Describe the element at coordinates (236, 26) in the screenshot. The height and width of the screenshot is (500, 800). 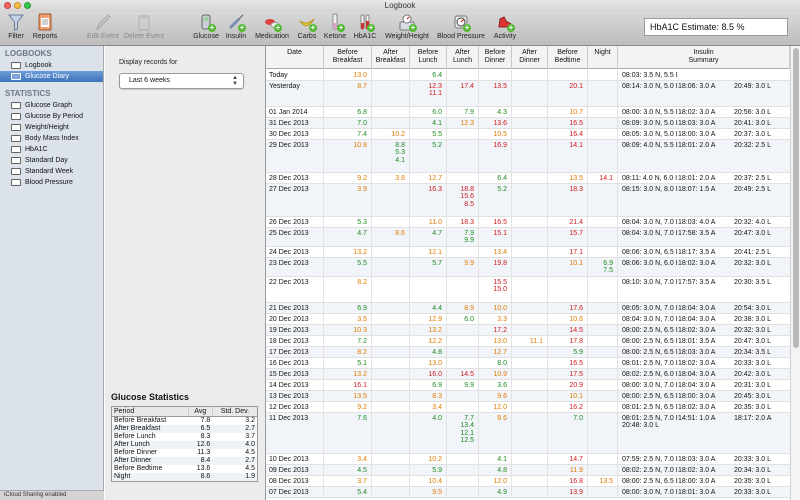
I see `toolbar-insulin-button: + Insulin` at that location.